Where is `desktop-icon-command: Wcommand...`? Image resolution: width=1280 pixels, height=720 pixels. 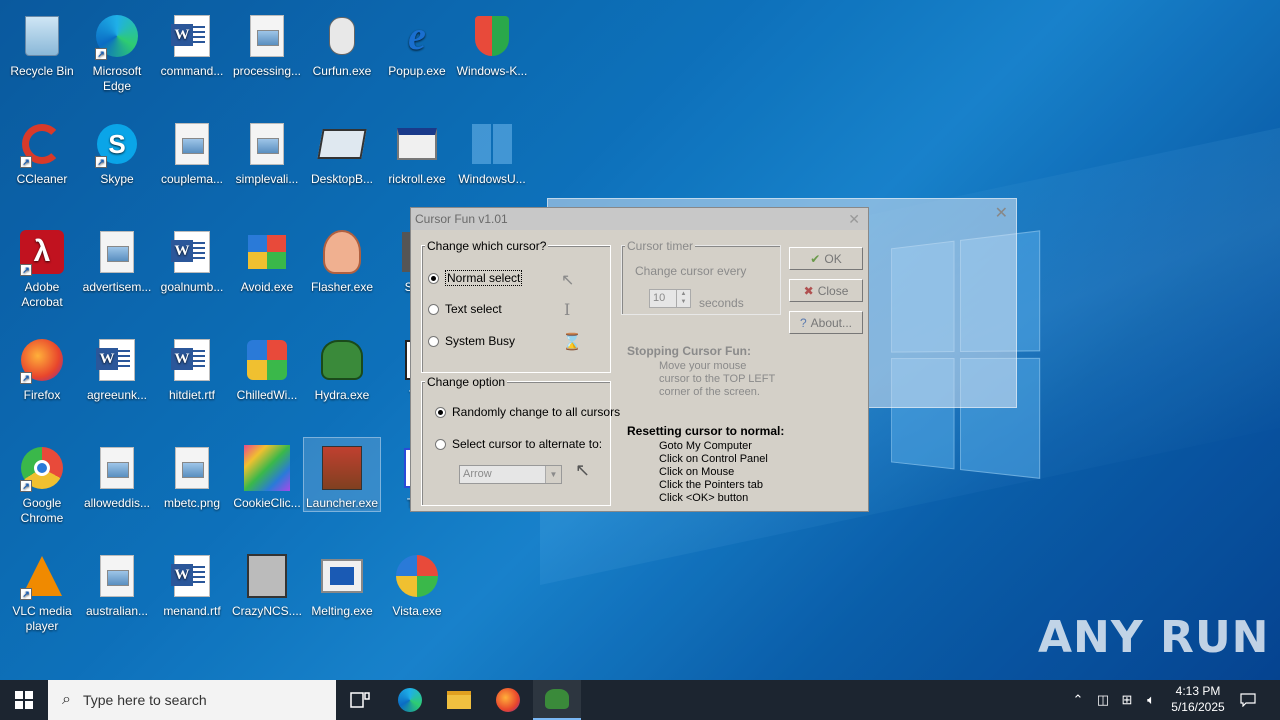 desktop-icon-command: Wcommand... is located at coordinates (192, 42).